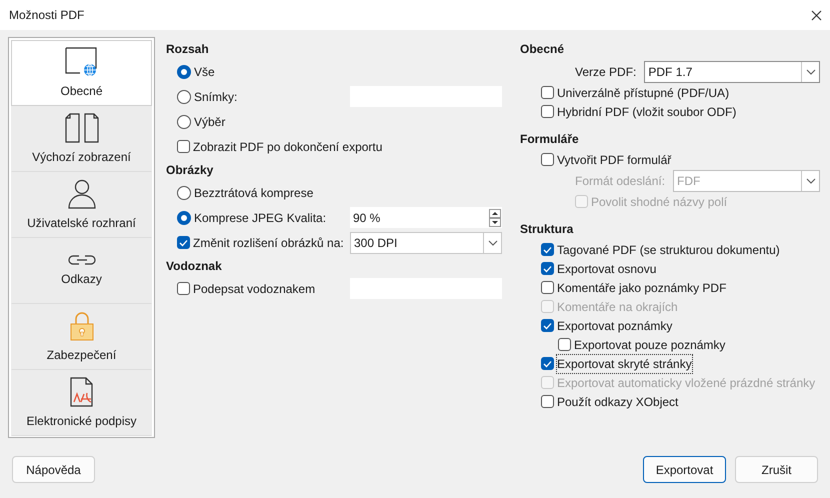 This screenshot has width=830, height=498. I want to click on option-label: Zobrazit PDF po dokončení exportu, so click(287, 147).